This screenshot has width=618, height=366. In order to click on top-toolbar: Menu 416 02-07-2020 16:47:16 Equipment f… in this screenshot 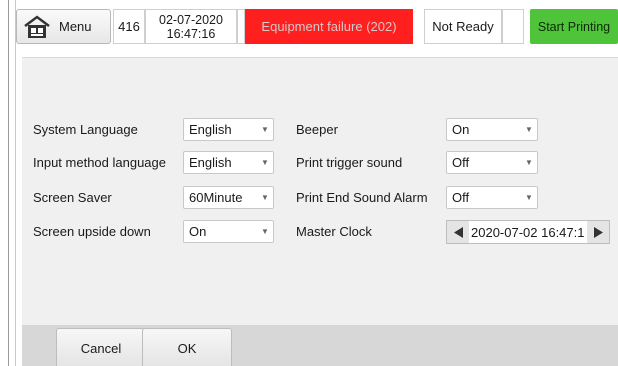, I will do `click(317, 26)`.